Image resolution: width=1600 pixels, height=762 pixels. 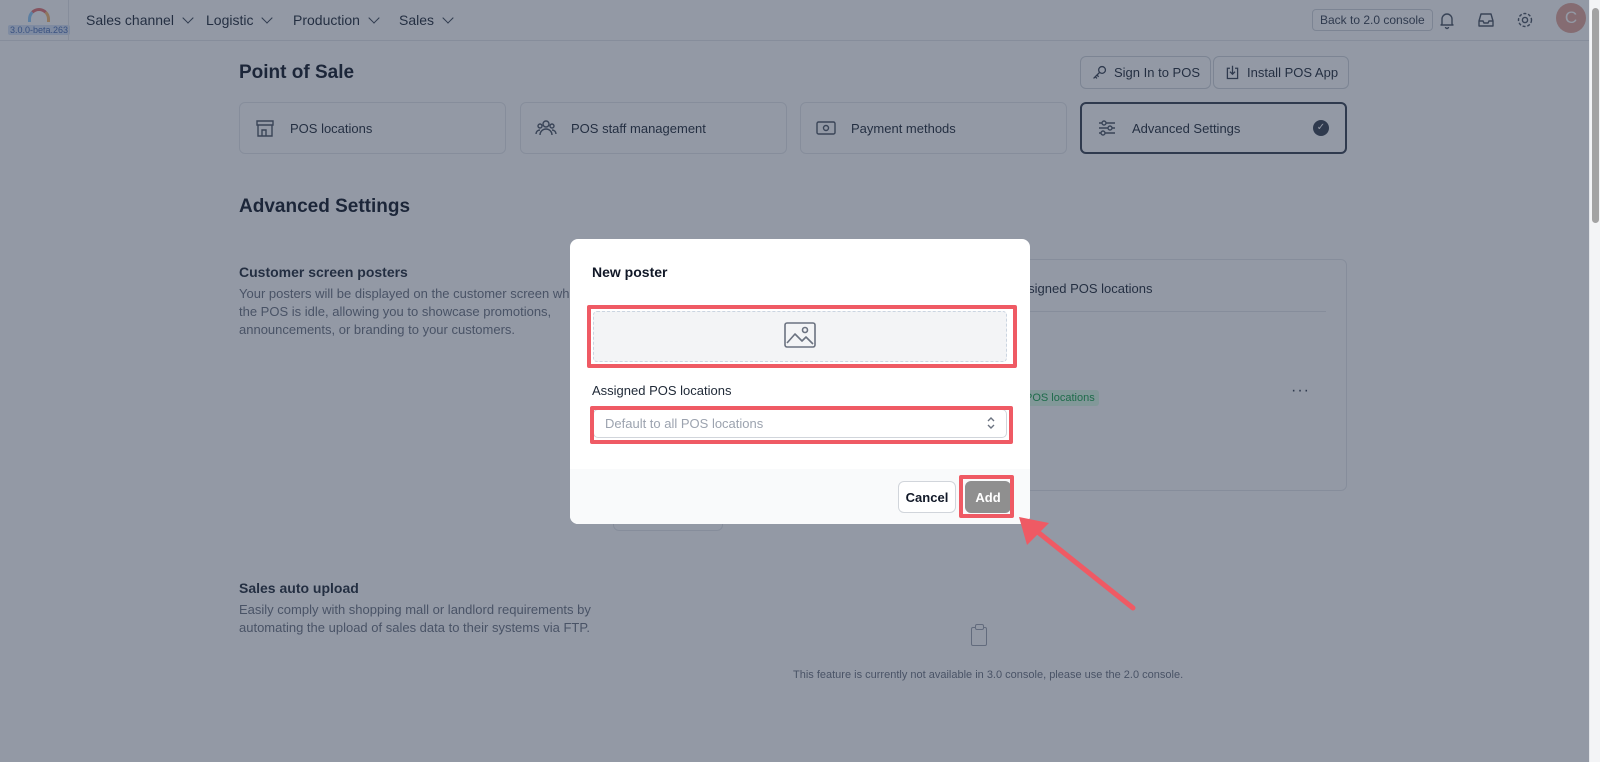 What do you see at coordinates (988, 497) in the screenshot?
I see `add-button: Add` at bounding box center [988, 497].